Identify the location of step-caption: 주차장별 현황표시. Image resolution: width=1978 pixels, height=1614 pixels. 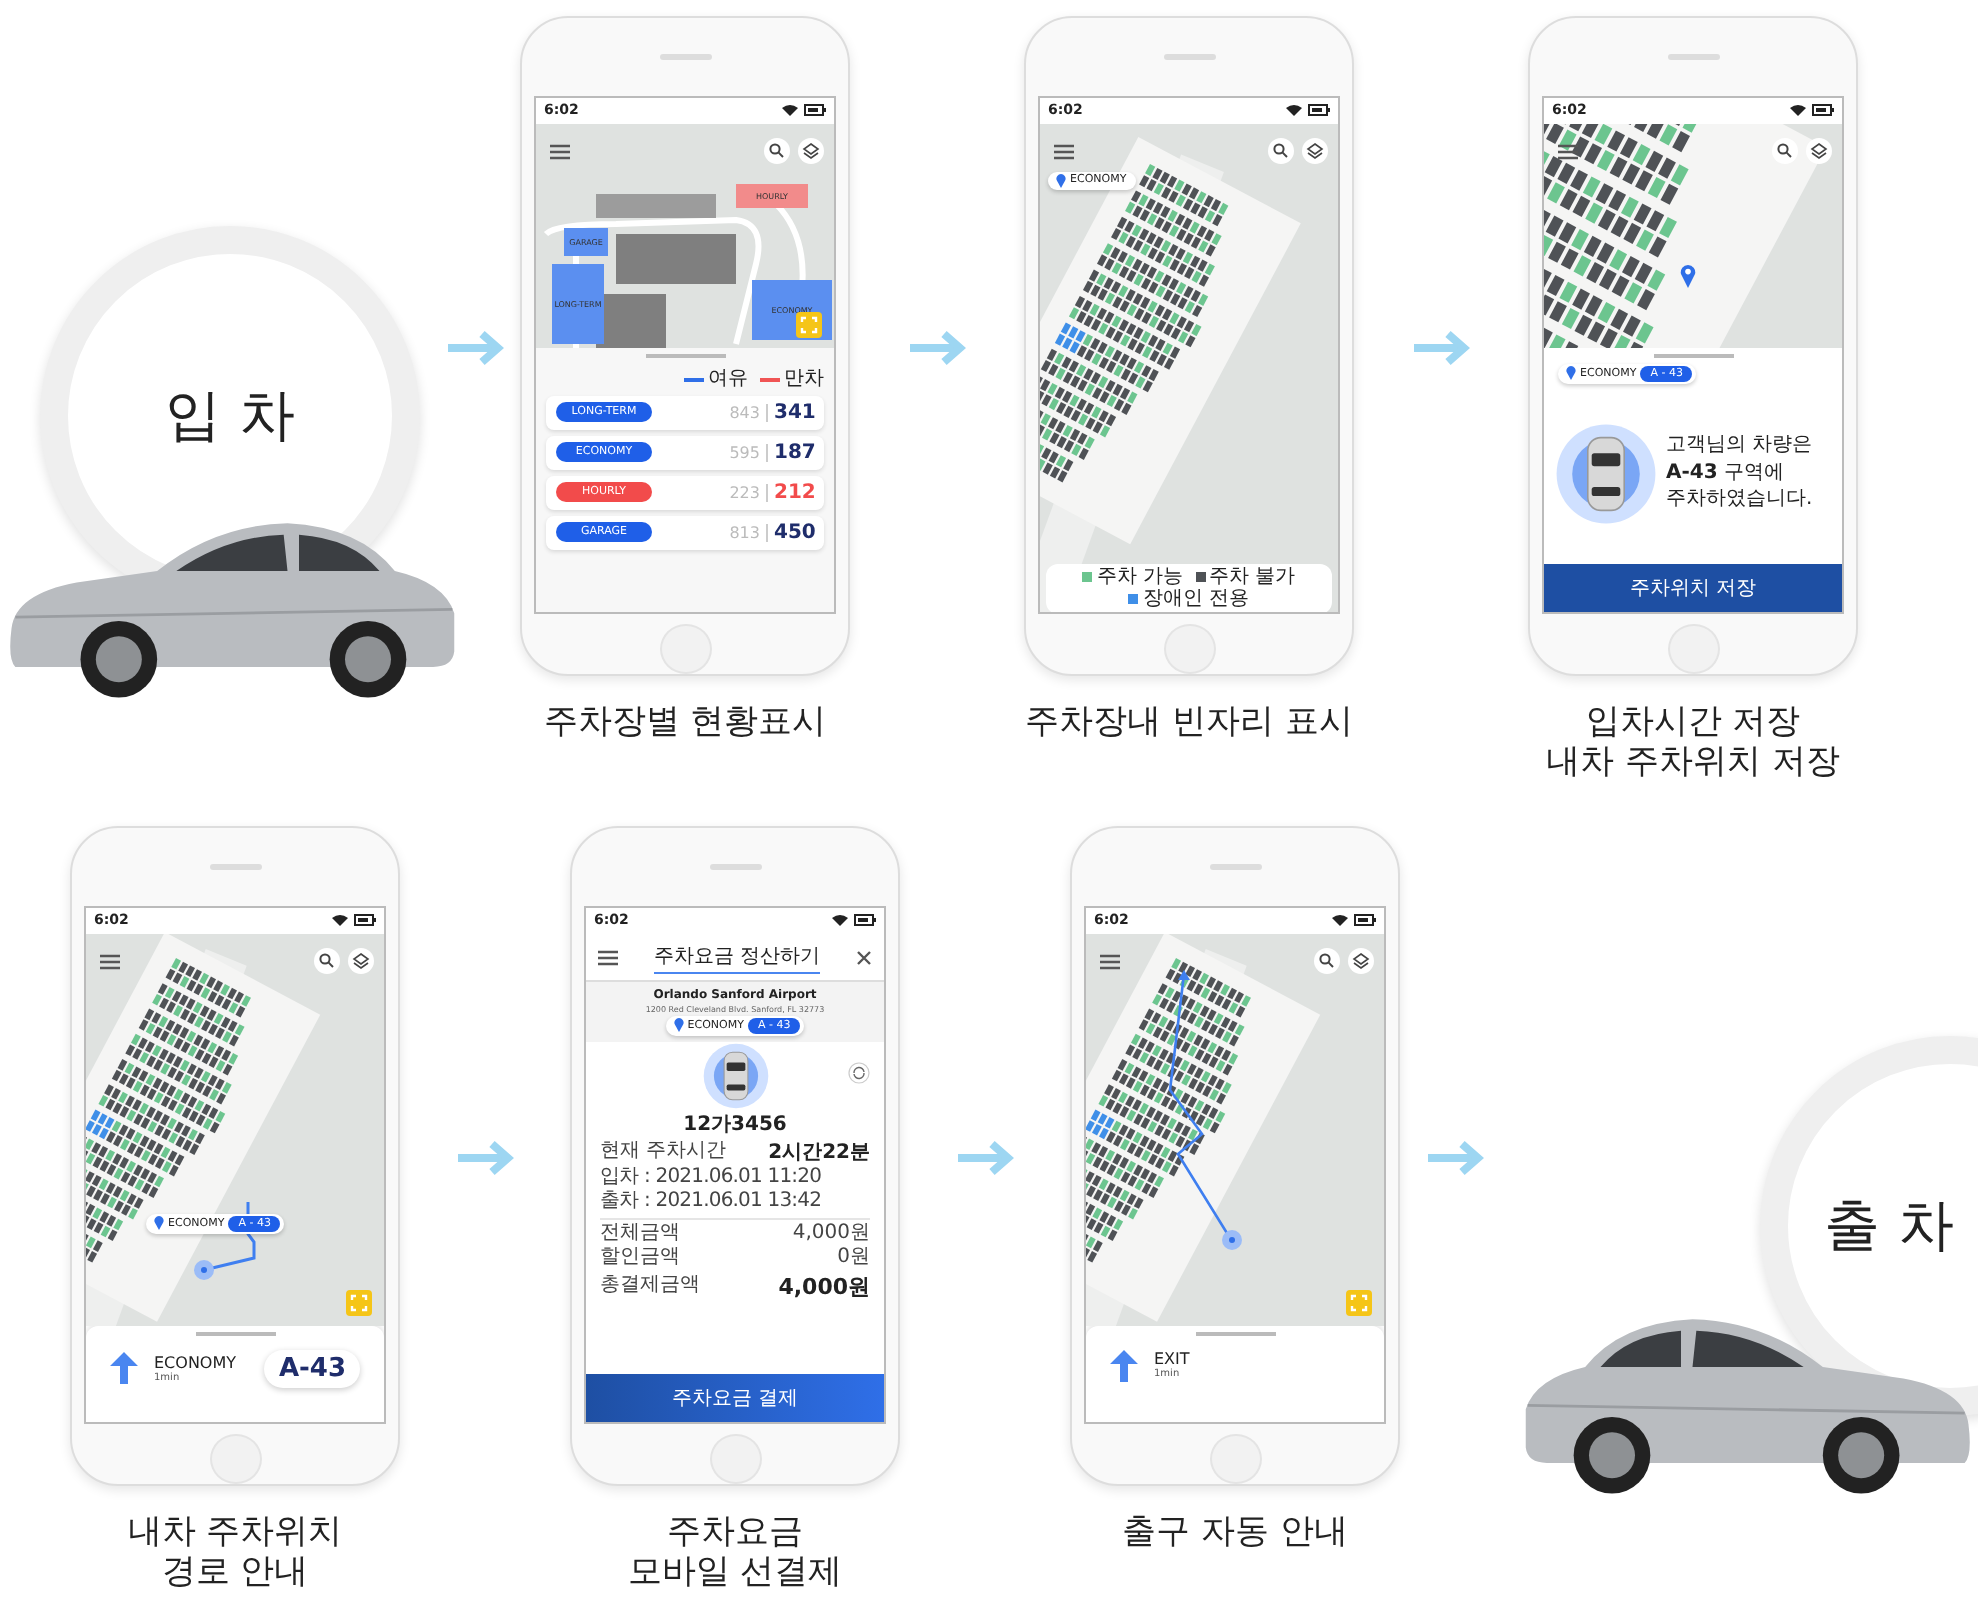
(685, 724).